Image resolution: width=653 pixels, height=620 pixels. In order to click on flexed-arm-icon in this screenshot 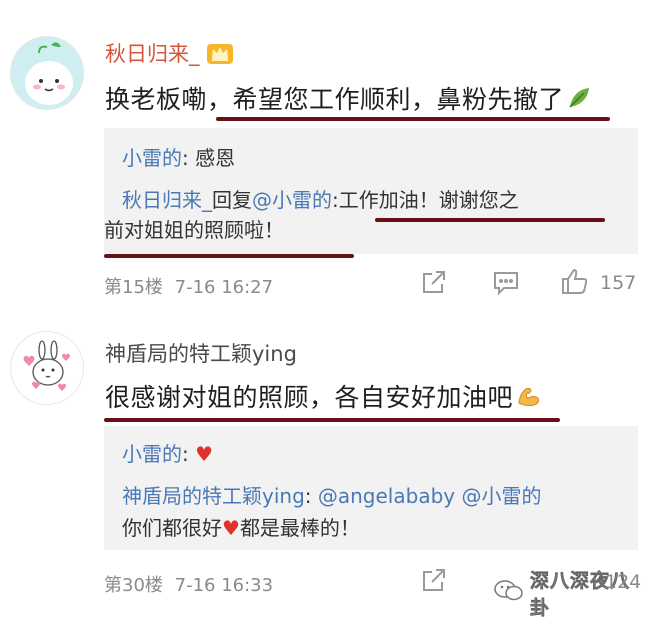, I will do `click(529, 399)`.